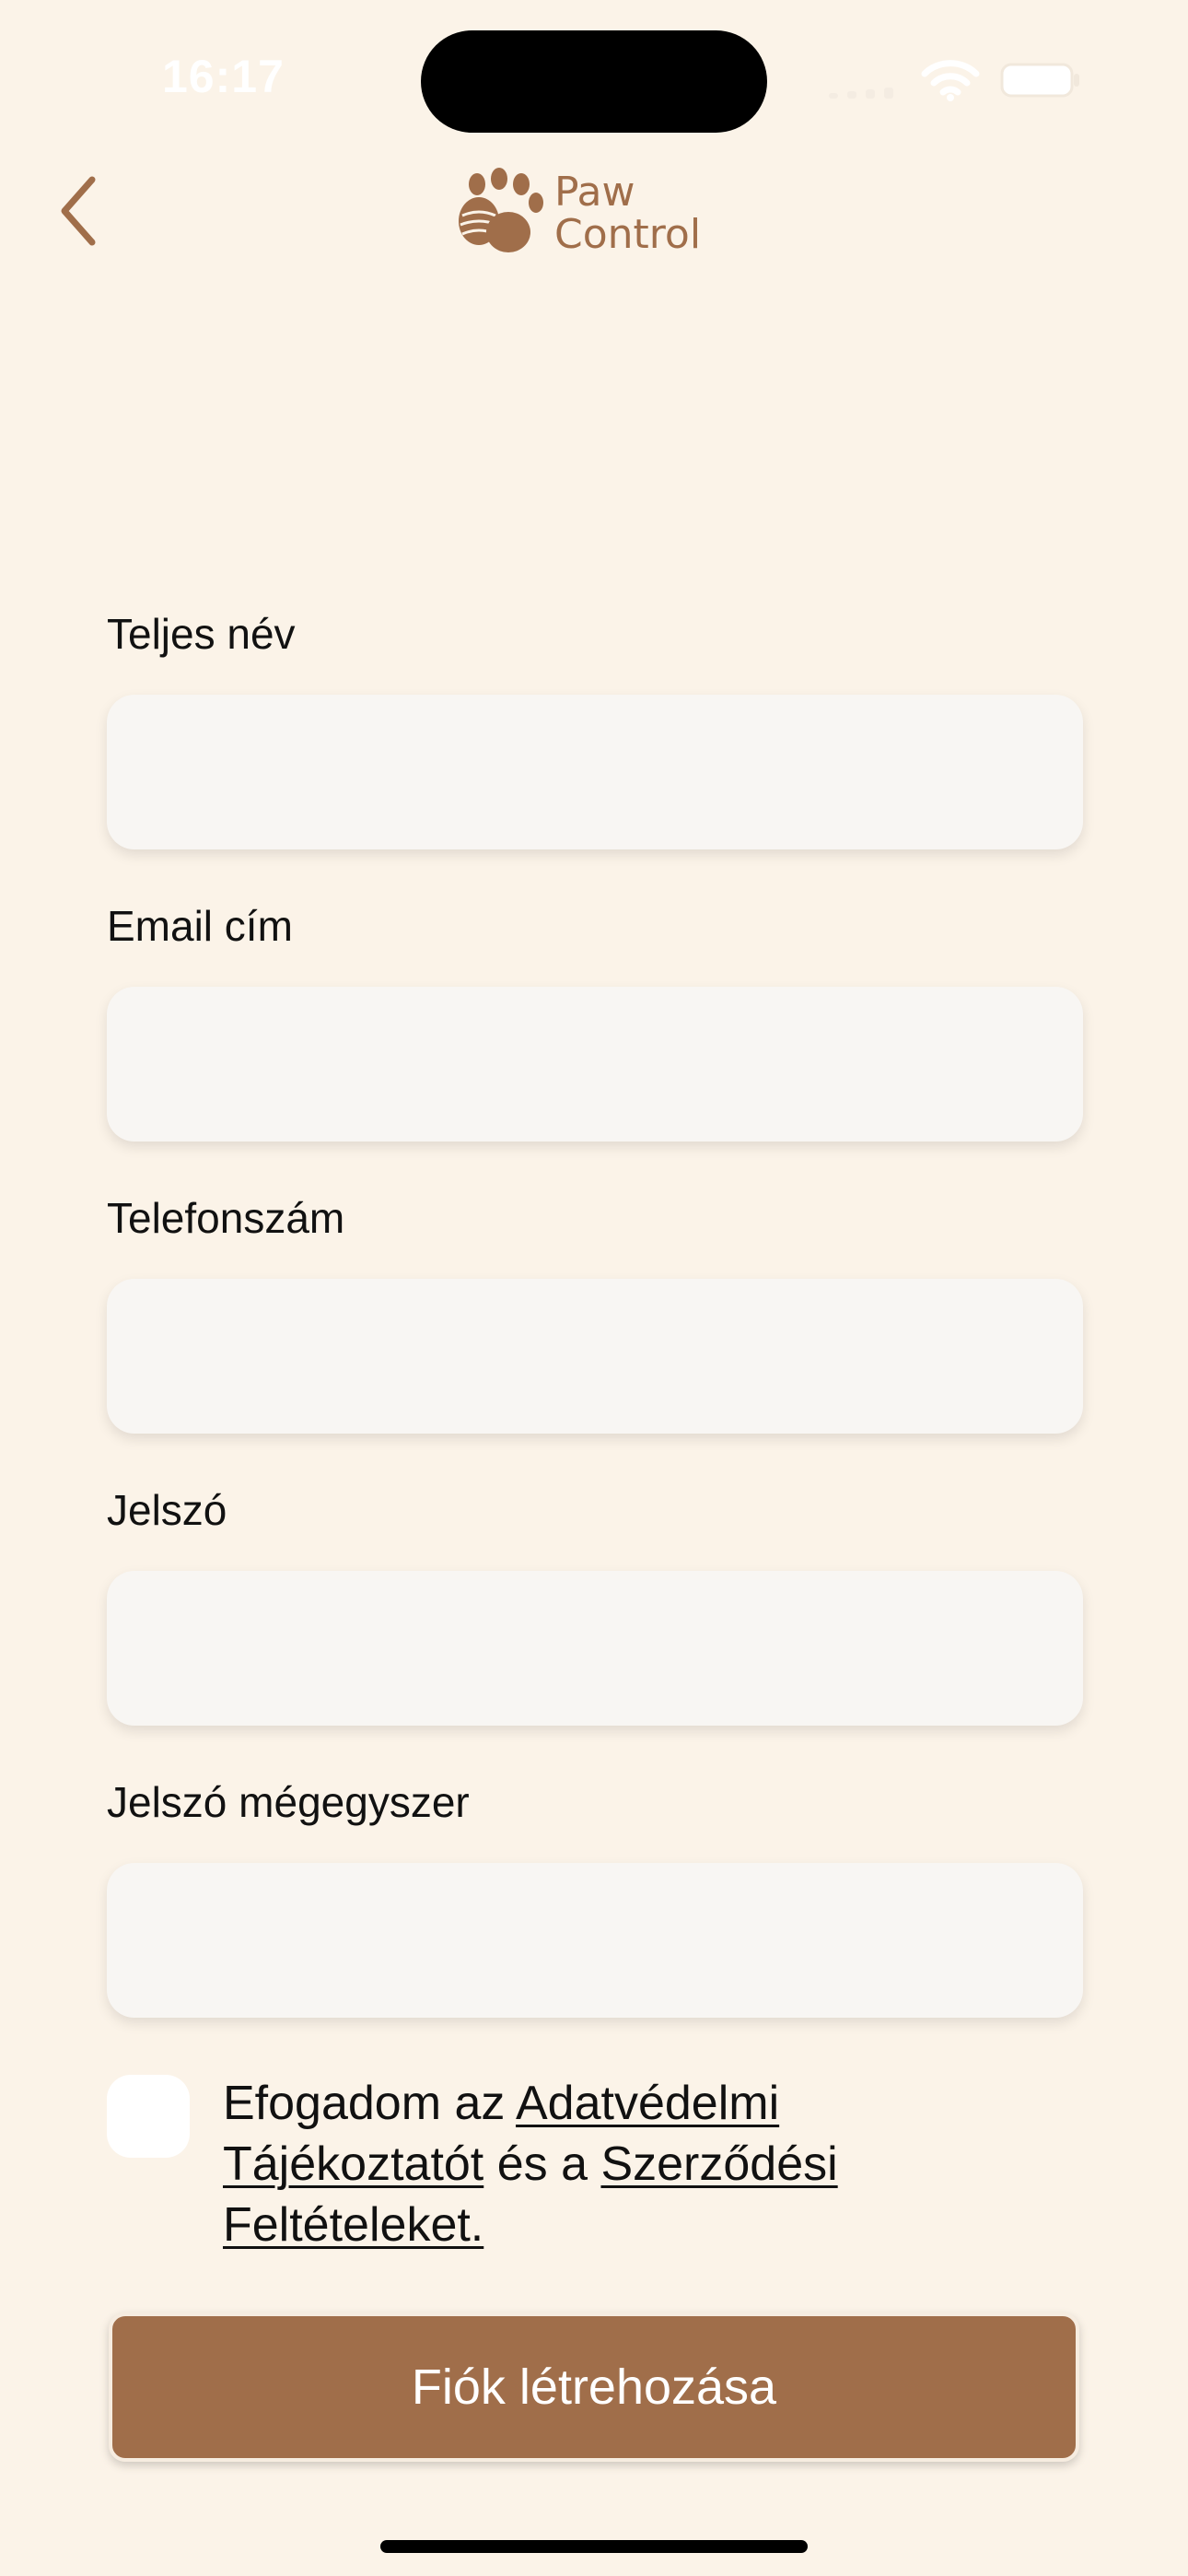 The image size is (1188, 2576). I want to click on password-again-field-group: Jelszó mégegyszer, so click(595, 1922).